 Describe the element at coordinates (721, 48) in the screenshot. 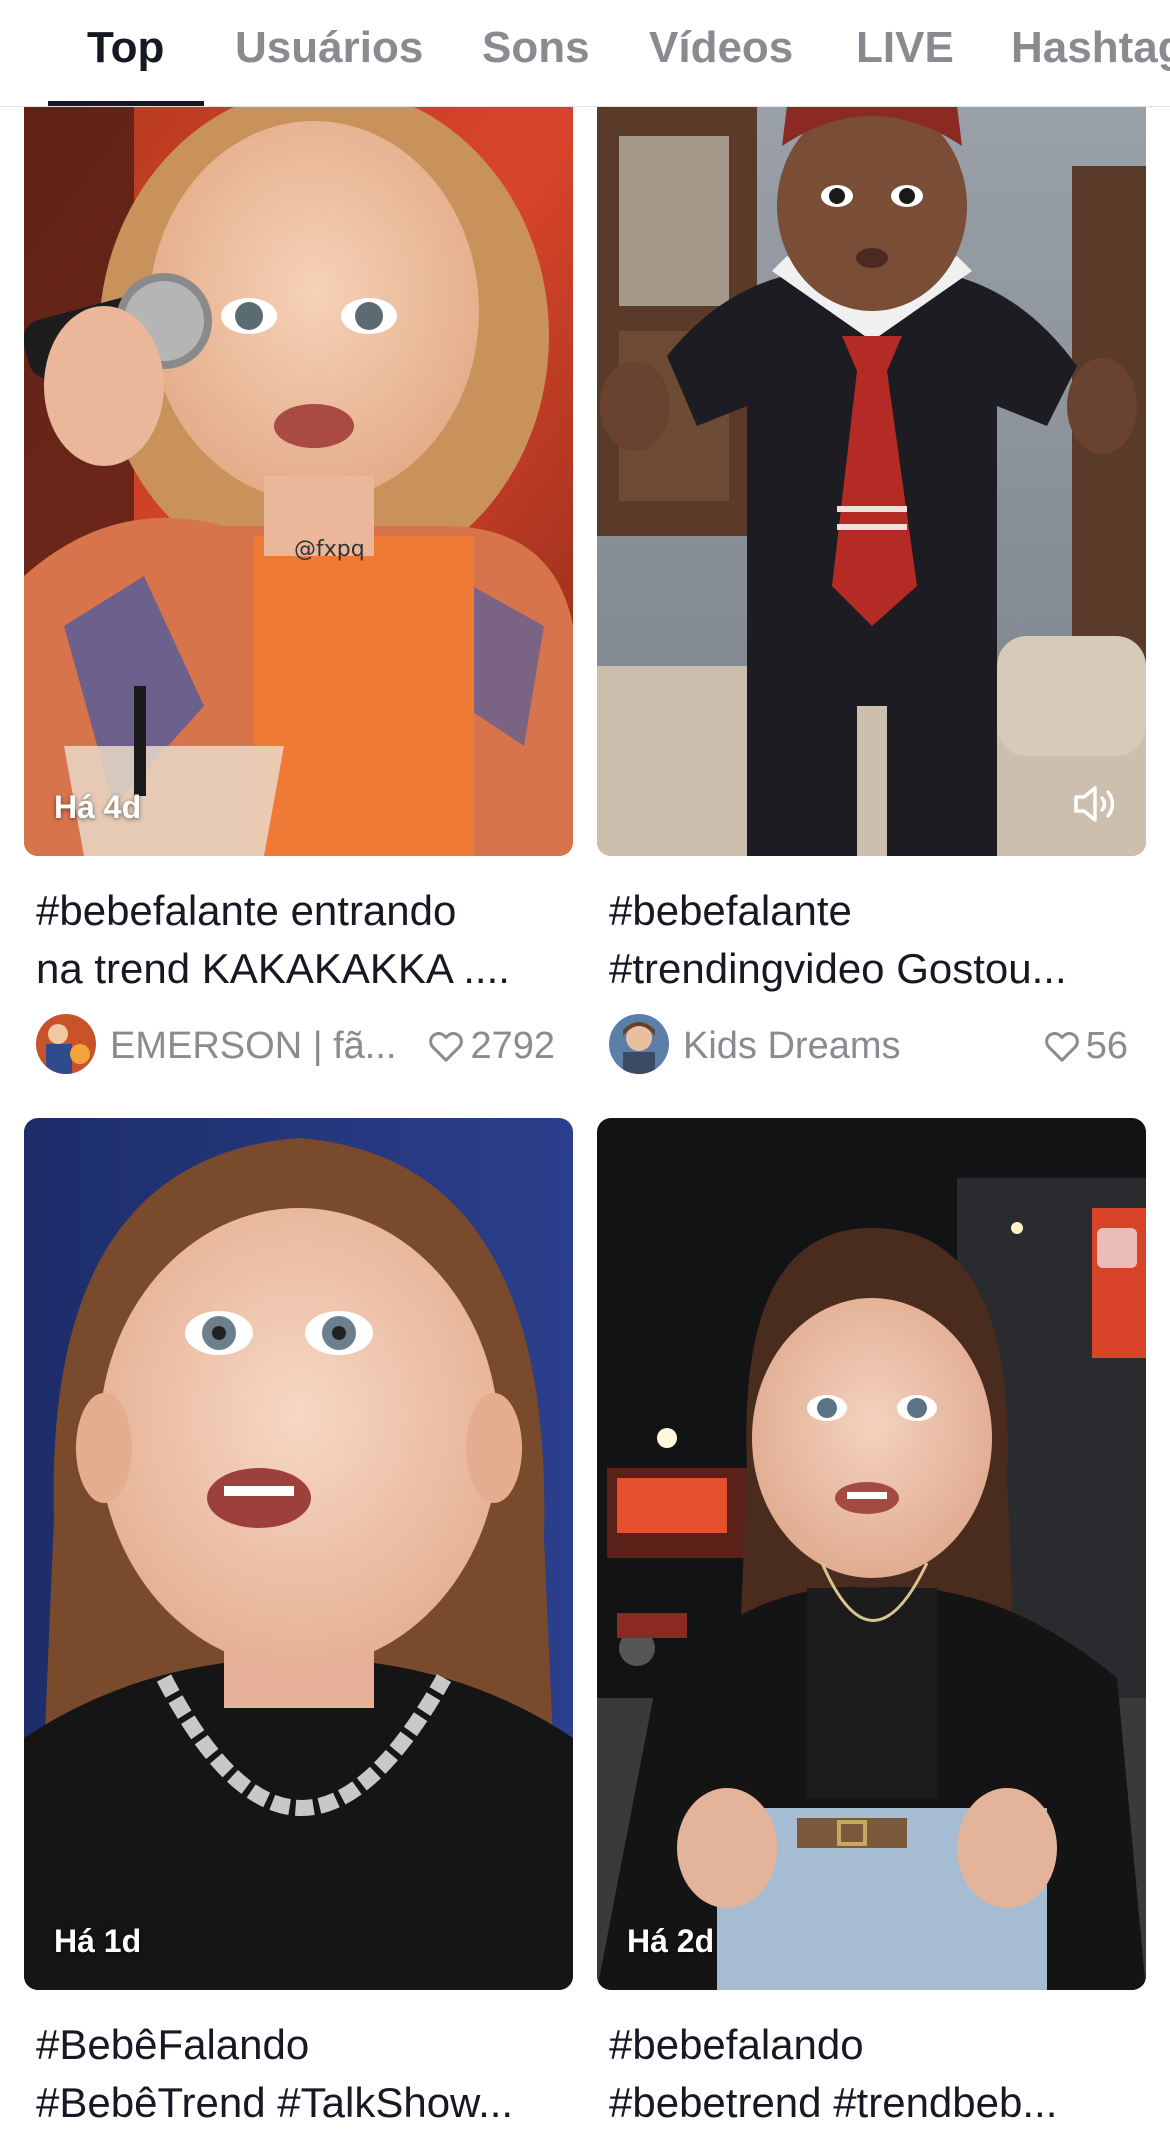

I see `tab-videos: Vídeos` at that location.